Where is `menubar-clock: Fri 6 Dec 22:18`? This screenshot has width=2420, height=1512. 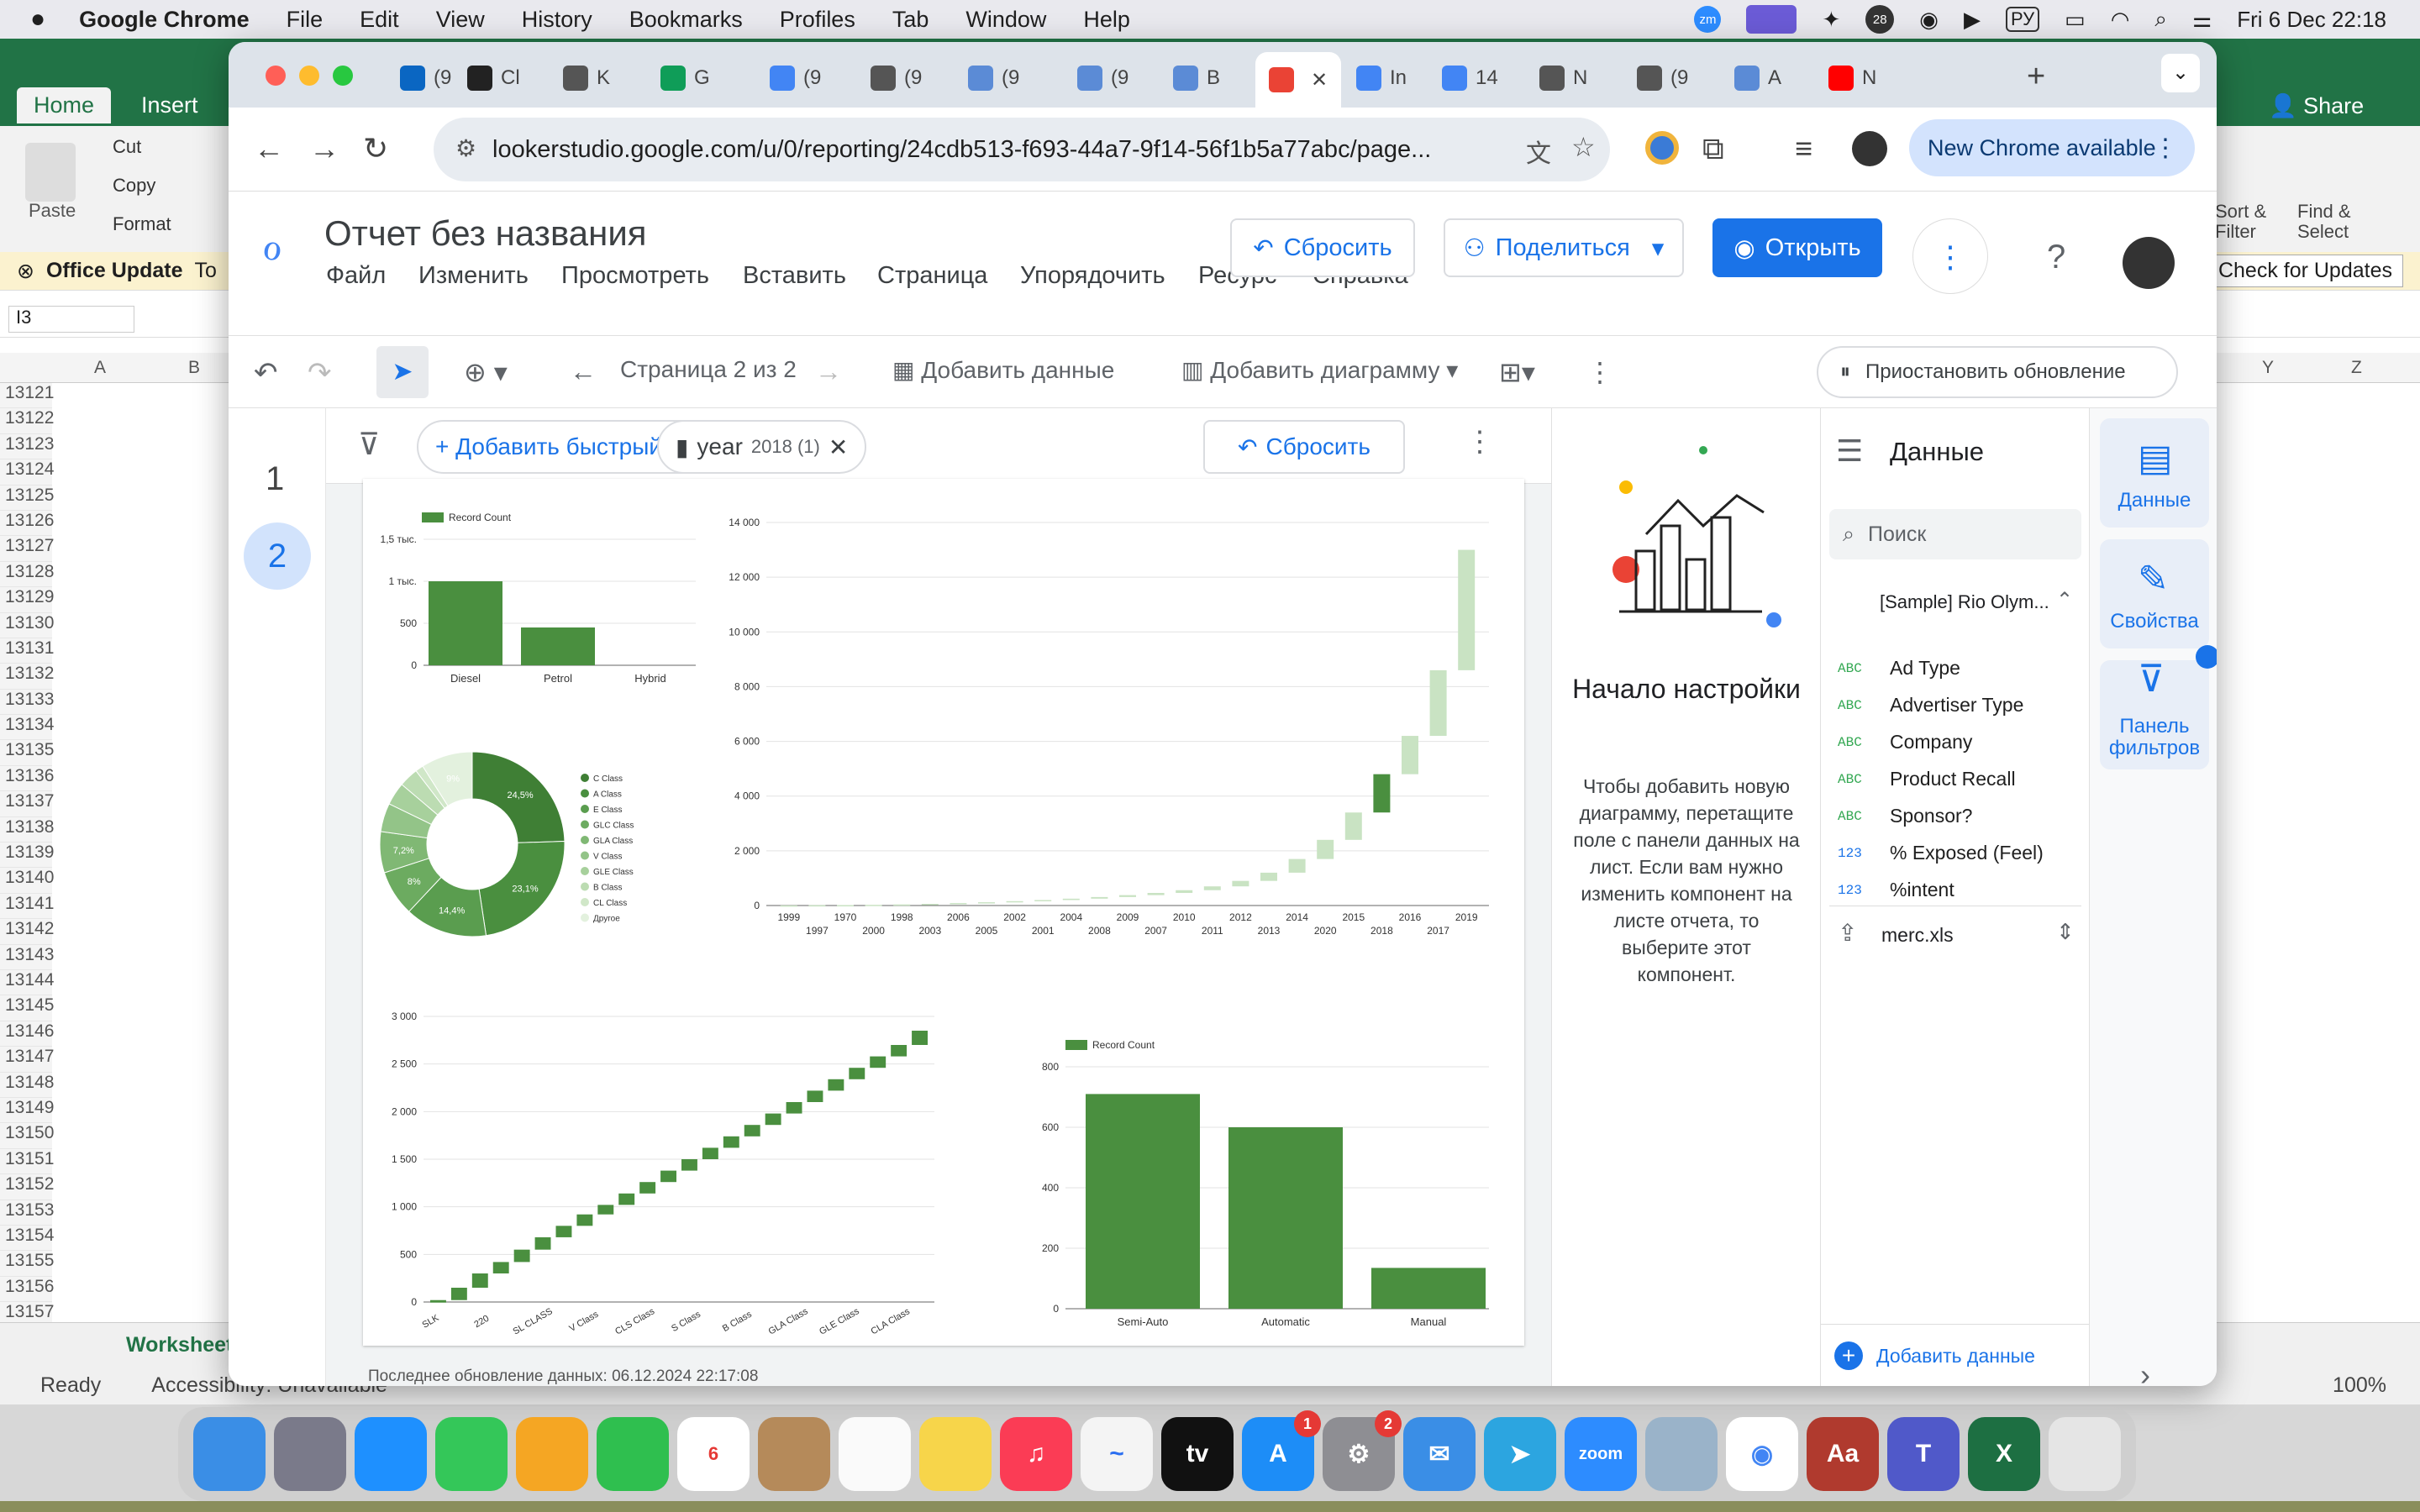 menubar-clock: Fri 6 Dec 22:18 is located at coordinates (2311, 20).